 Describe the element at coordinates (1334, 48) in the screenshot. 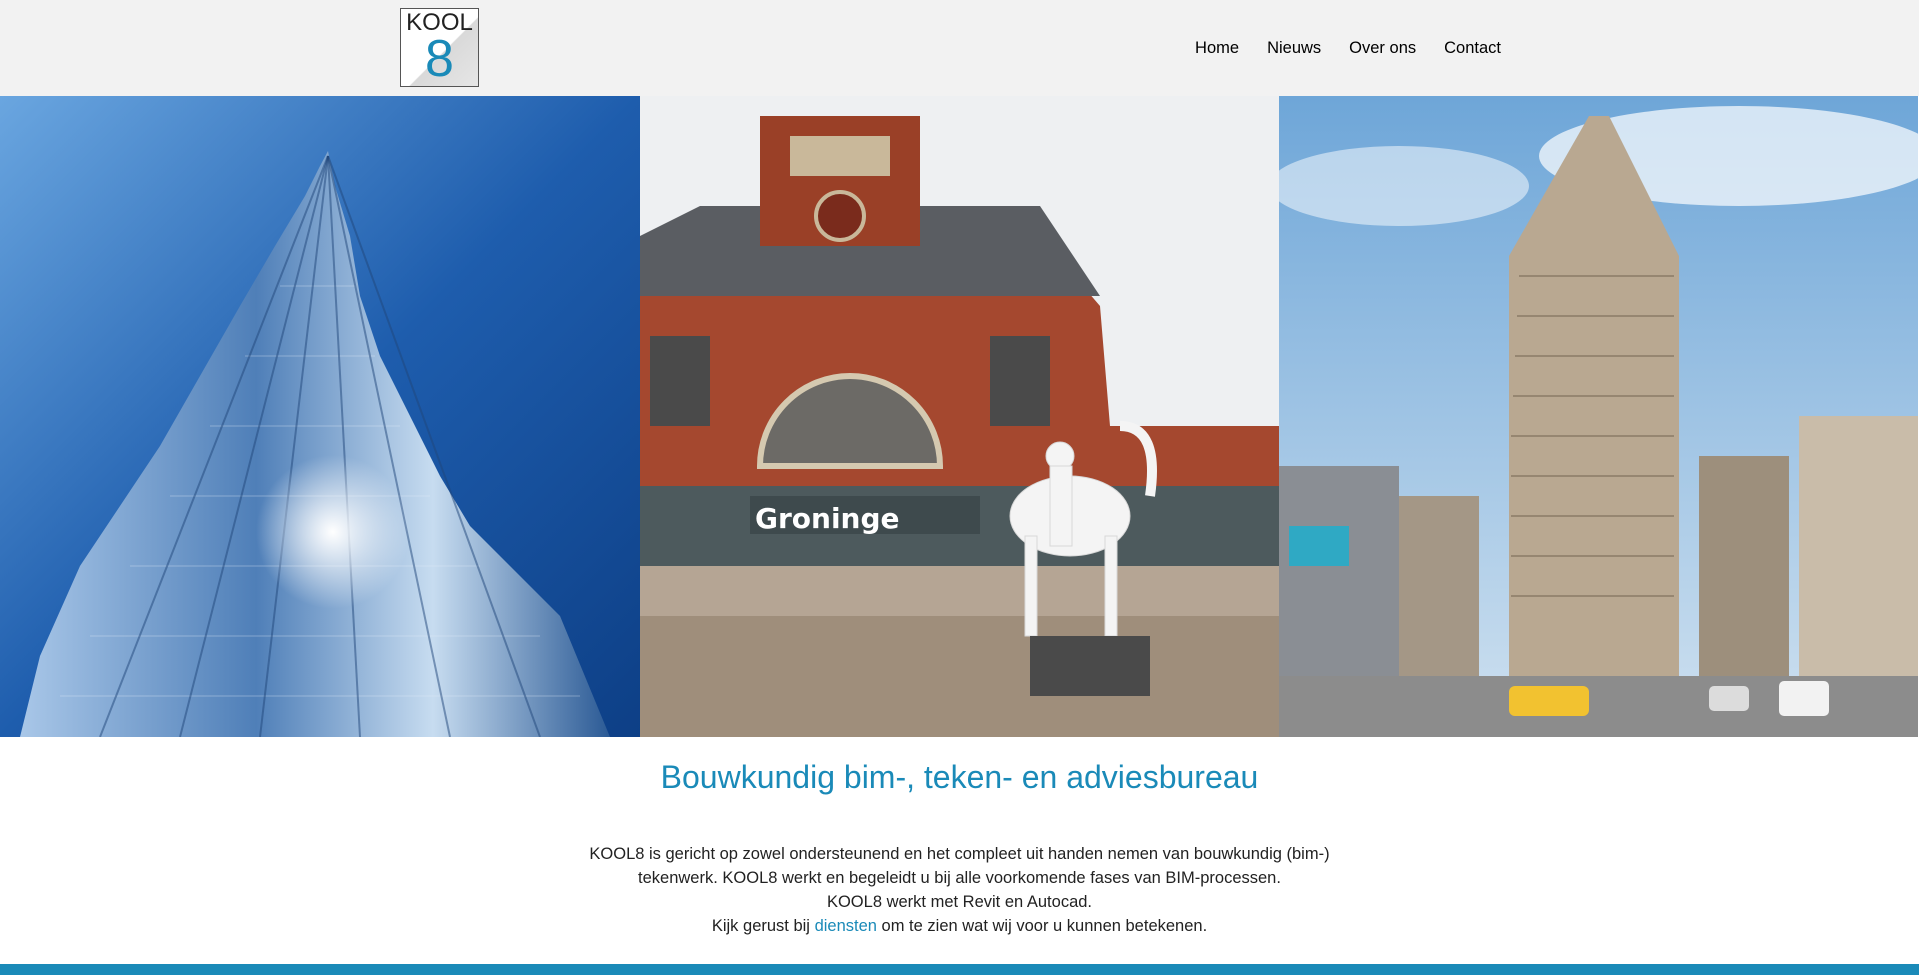

I see `main-nav: Home Nieuws Over ons Contact` at that location.